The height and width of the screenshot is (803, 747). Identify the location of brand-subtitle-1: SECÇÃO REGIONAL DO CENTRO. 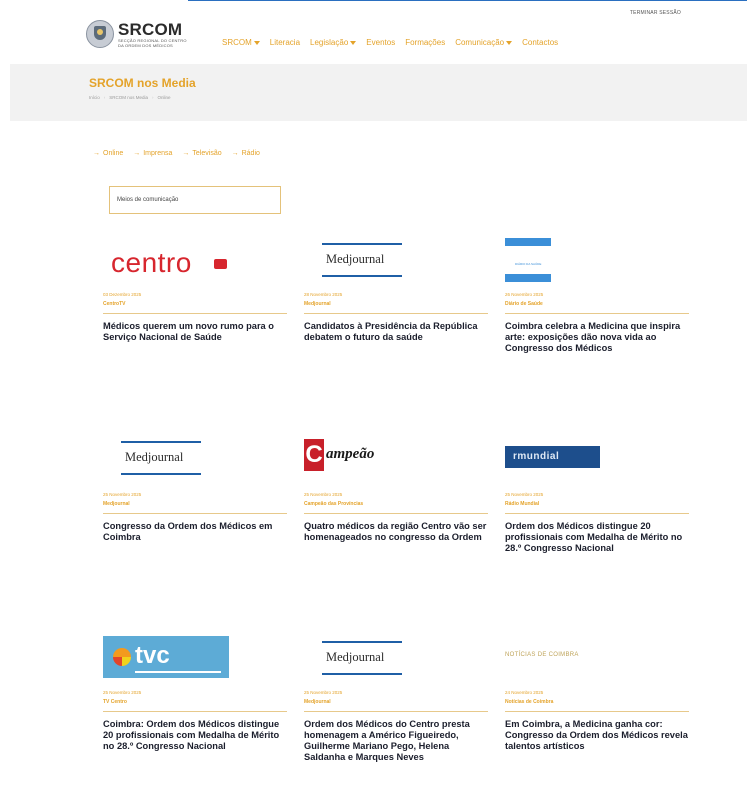
(152, 40).